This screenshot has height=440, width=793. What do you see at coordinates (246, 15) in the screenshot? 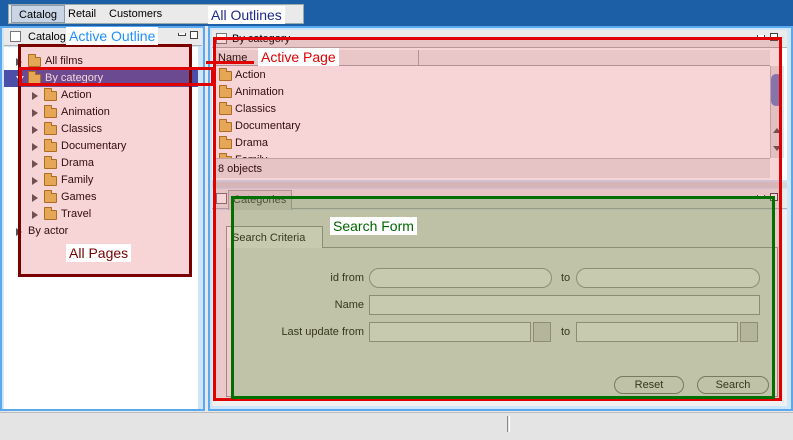
I see `all-outlines-label: All Outlines` at bounding box center [246, 15].